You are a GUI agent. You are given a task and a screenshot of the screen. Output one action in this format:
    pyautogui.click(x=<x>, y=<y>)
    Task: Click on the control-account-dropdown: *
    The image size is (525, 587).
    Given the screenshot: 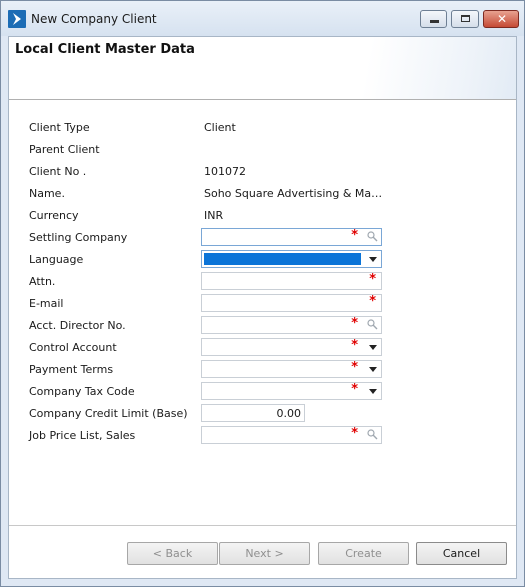 What is the action you would take?
    pyautogui.click(x=291, y=347)
    